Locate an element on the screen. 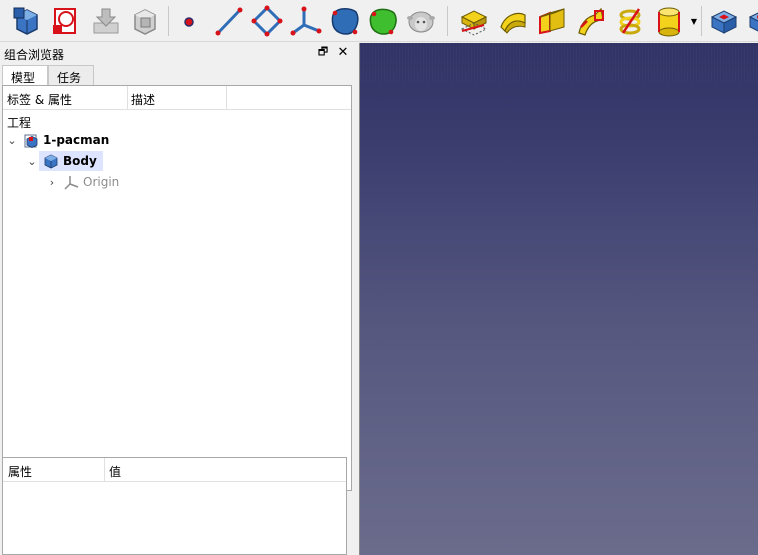  clone-icon is located at coordinates (145, 21).